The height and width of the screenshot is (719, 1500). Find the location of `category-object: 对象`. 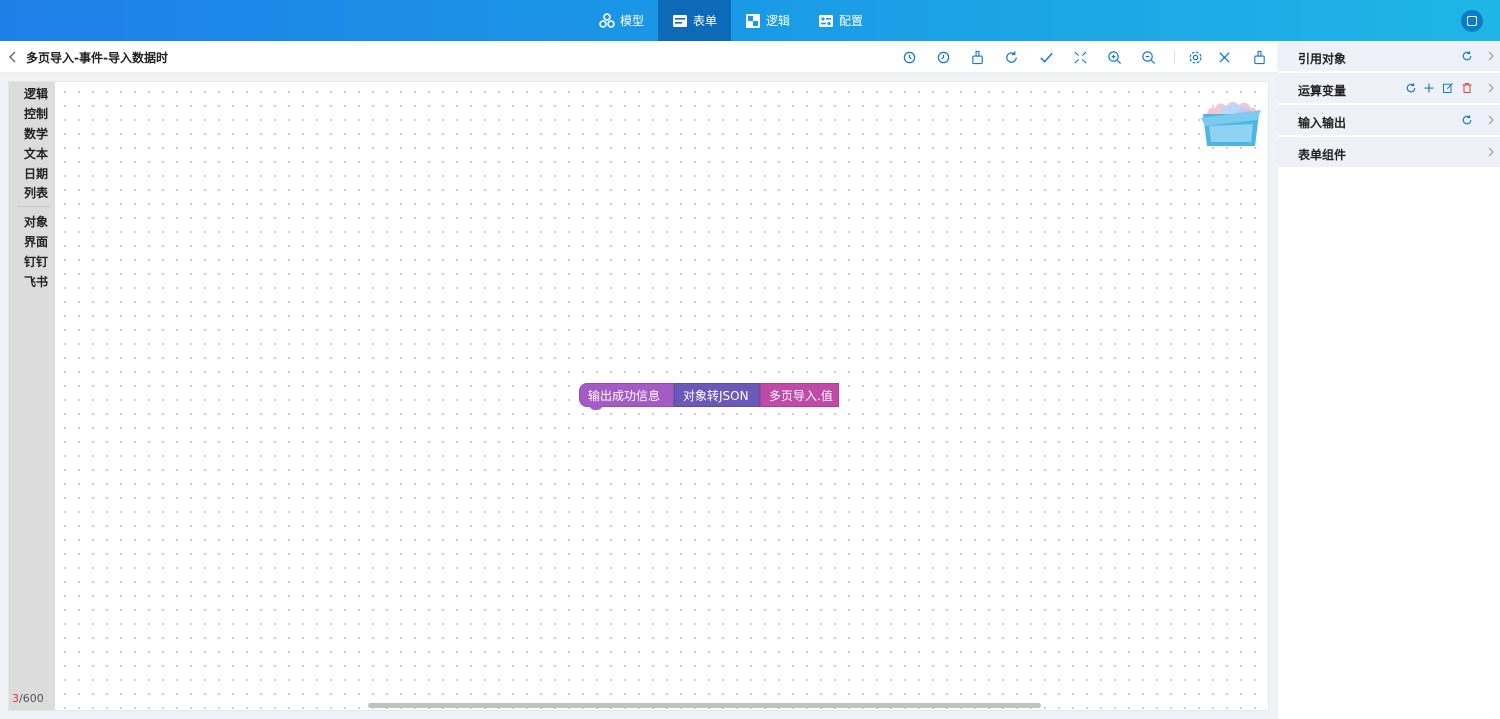

category-object: 对象 is located at coordinates (36, 221).